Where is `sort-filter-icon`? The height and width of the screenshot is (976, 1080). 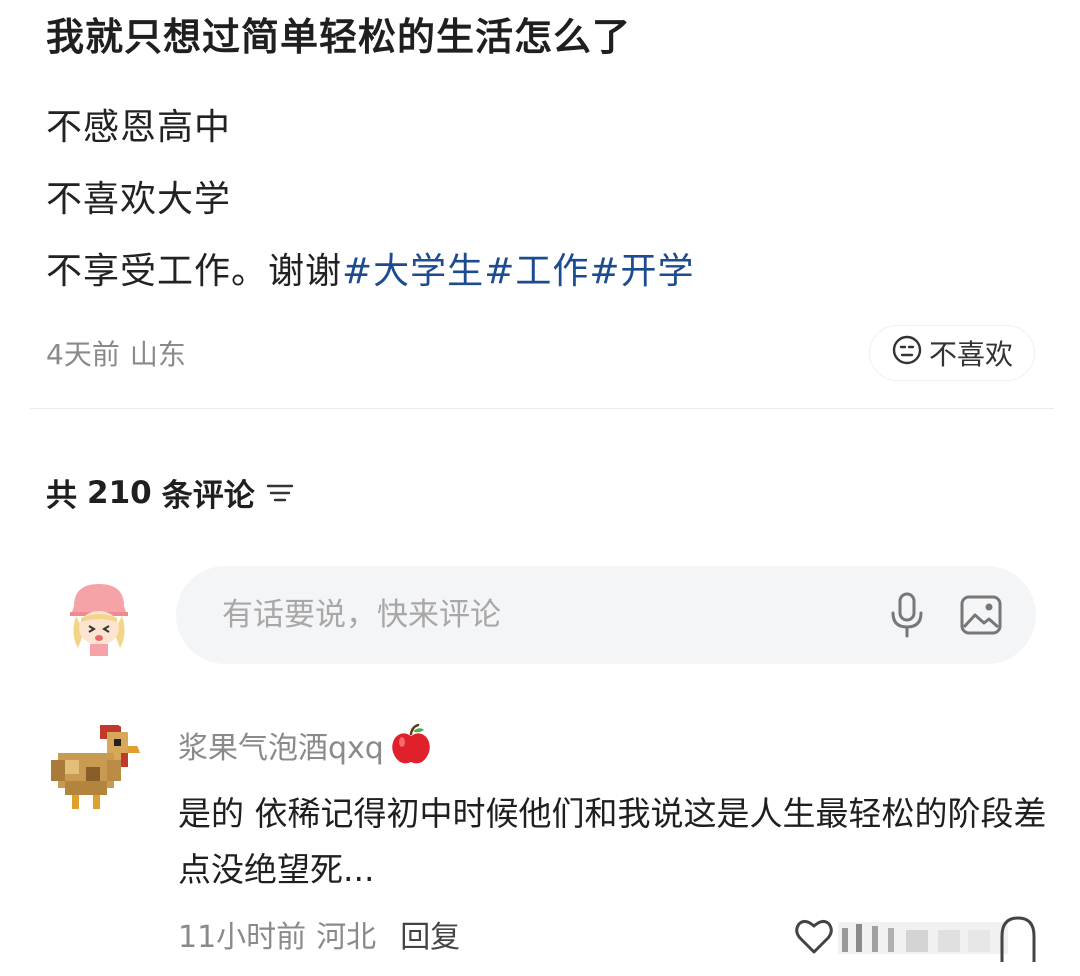 sort-filter-icon is located at coordinates (280, 493).